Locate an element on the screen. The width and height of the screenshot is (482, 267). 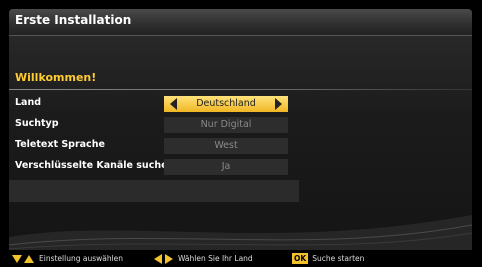
setting-label: Suchtyp is located at coordinates (37, 123).